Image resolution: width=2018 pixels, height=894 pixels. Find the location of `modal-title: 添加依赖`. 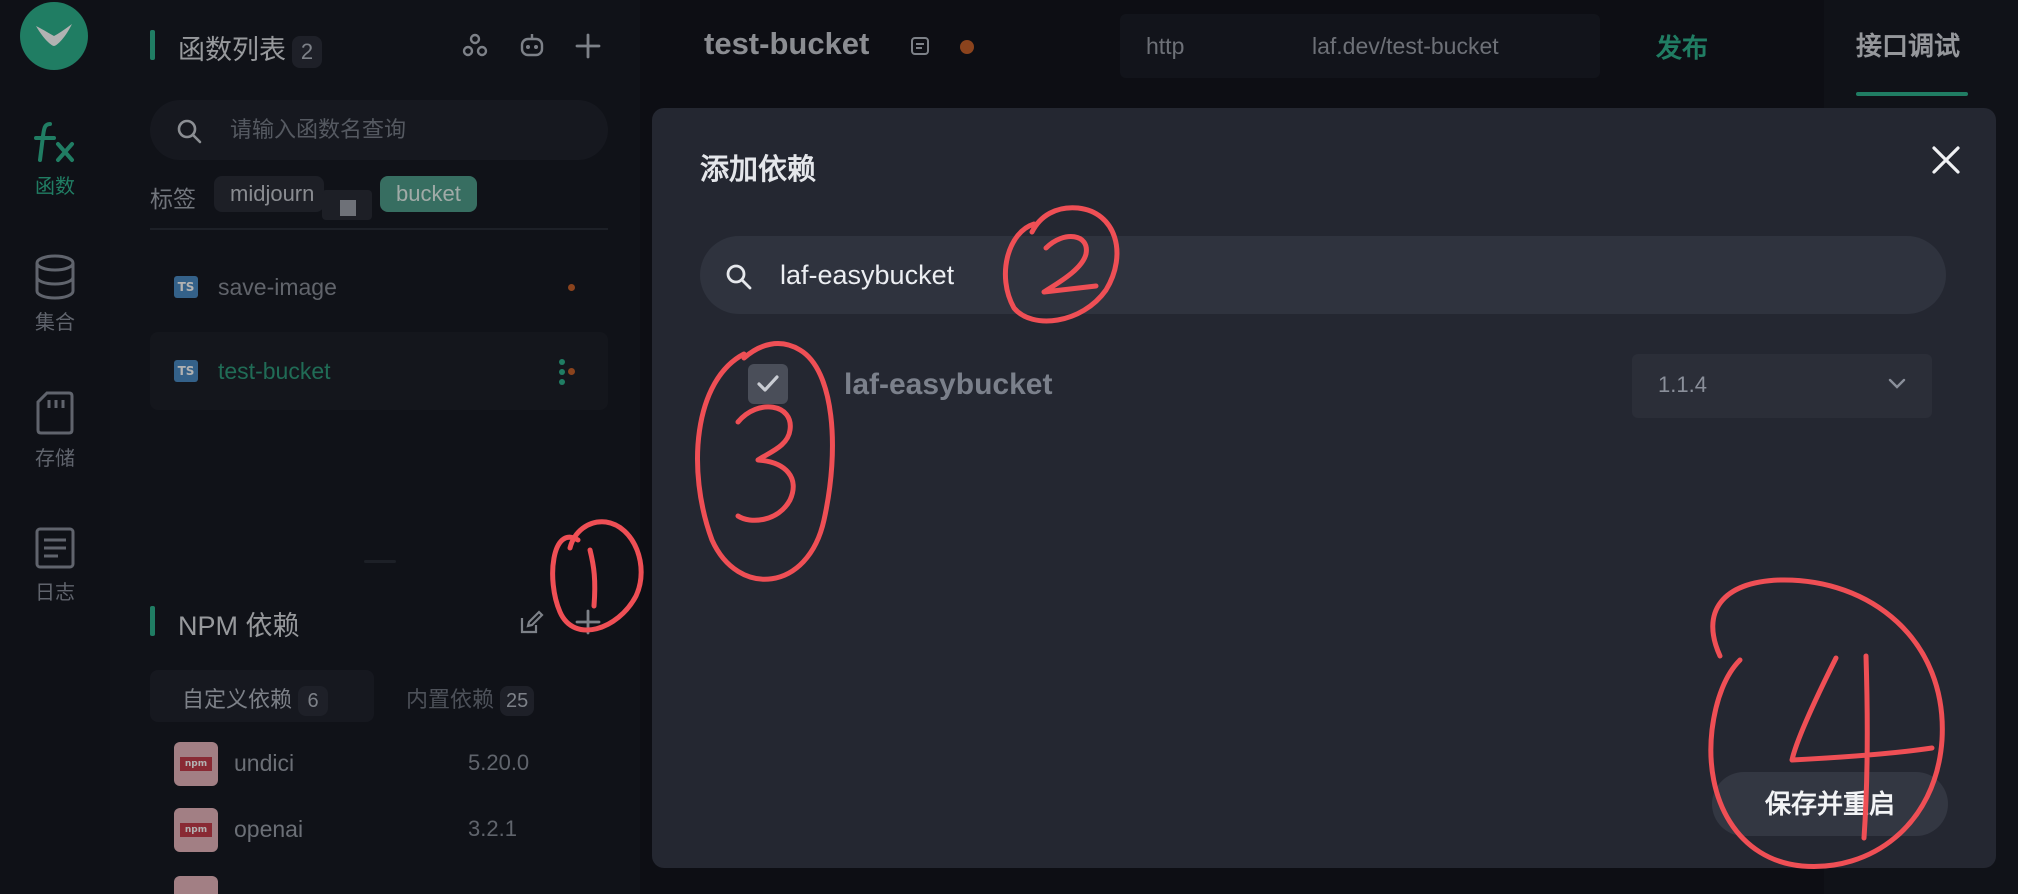

modal-title: 添加依赖 is located at coordinates (758, 170).